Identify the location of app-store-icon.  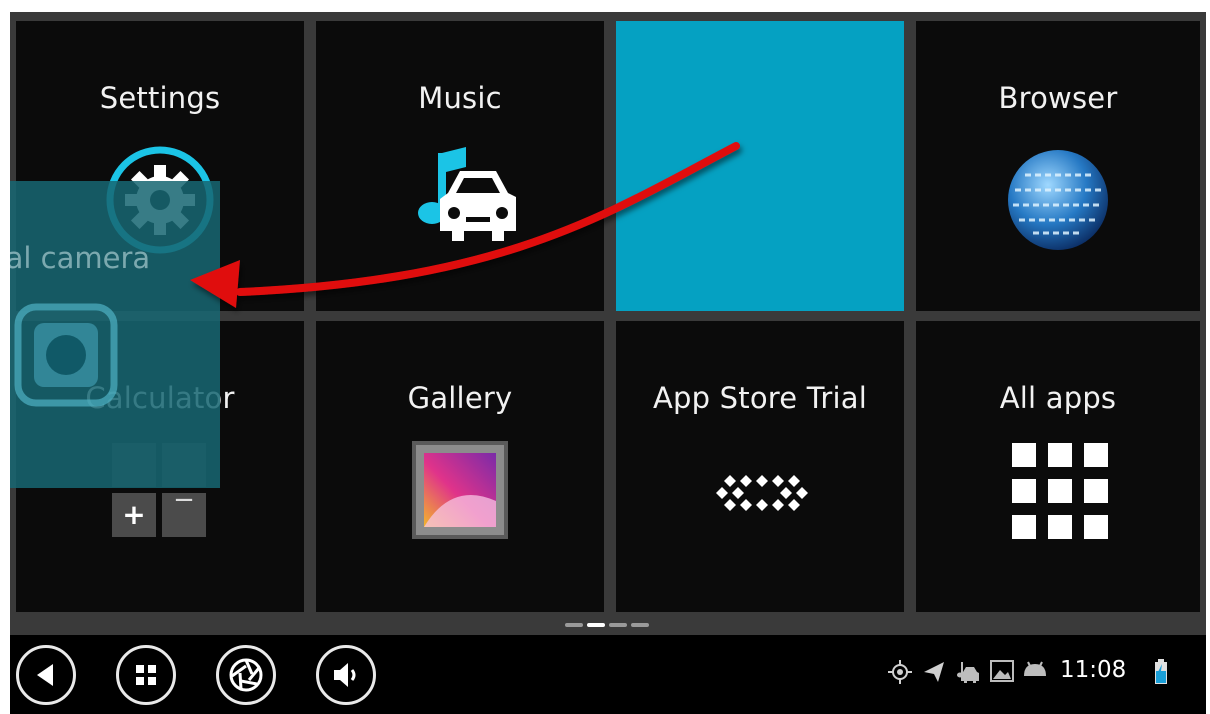
(762, 493).